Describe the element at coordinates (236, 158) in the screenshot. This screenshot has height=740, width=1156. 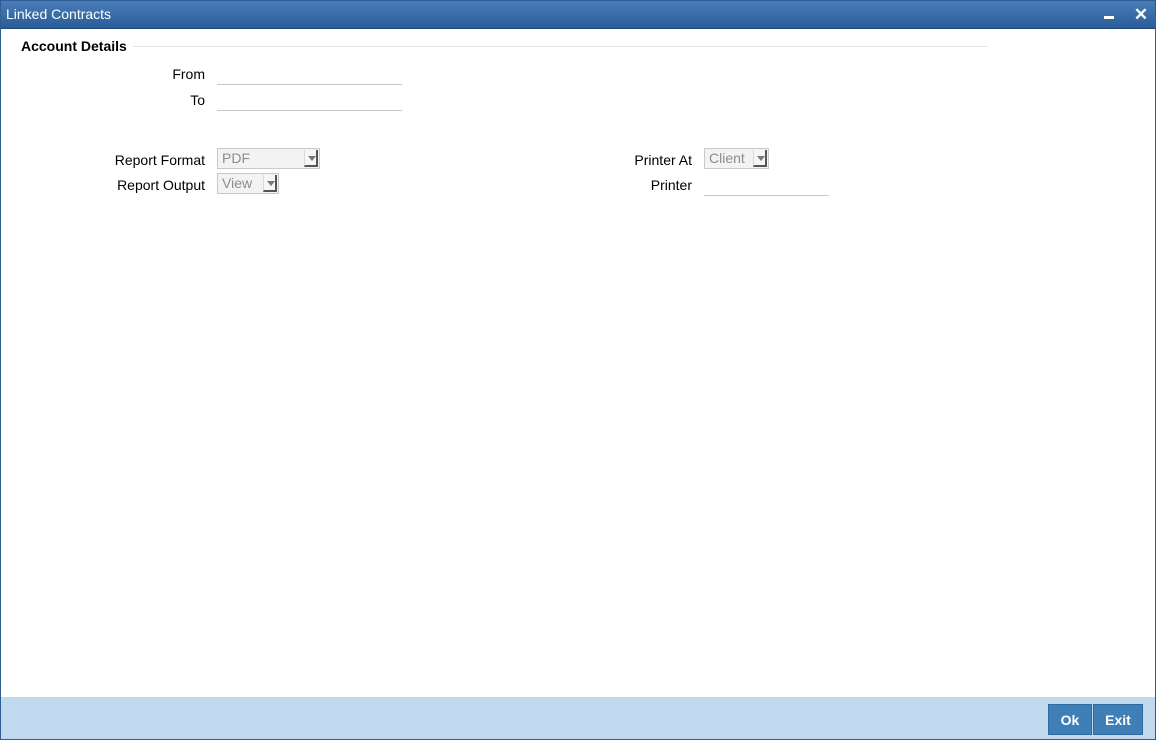
I see `report-format-value: PDF` at that location.